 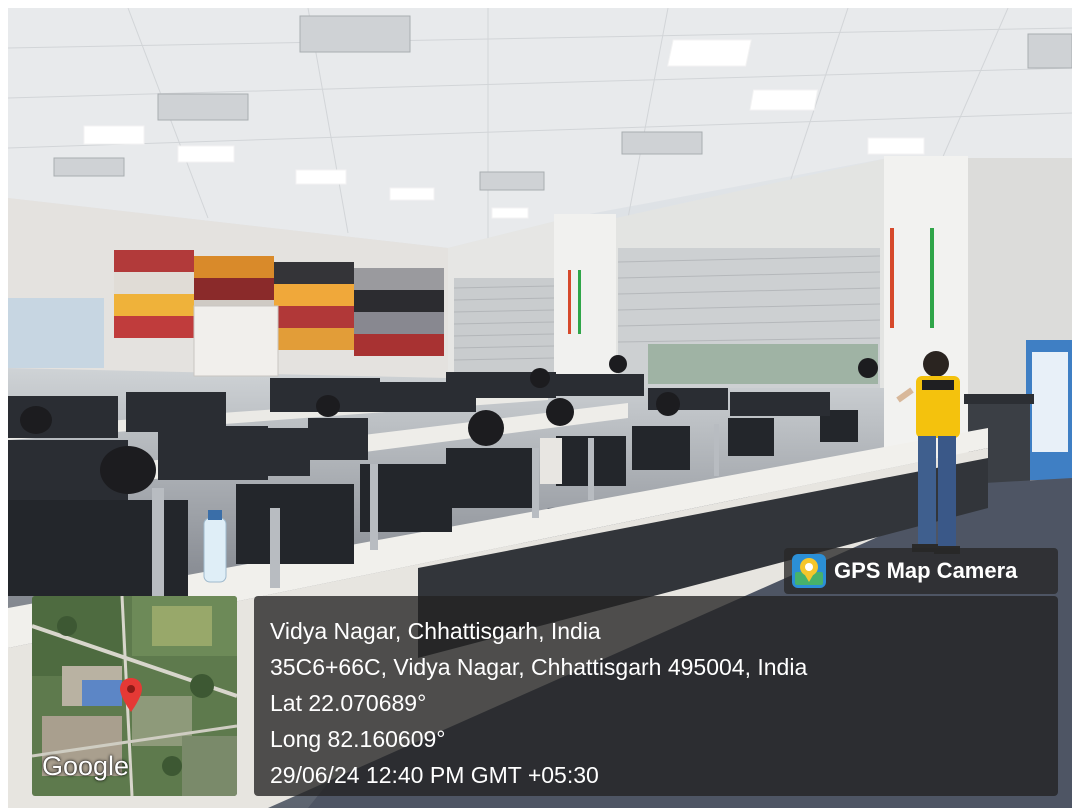 What do you see at coordinates (435, 631) in the screenshot?
I see `location-title: Vidya Nagar, Chhattisgarh, India` at bounding box center [435, 631].